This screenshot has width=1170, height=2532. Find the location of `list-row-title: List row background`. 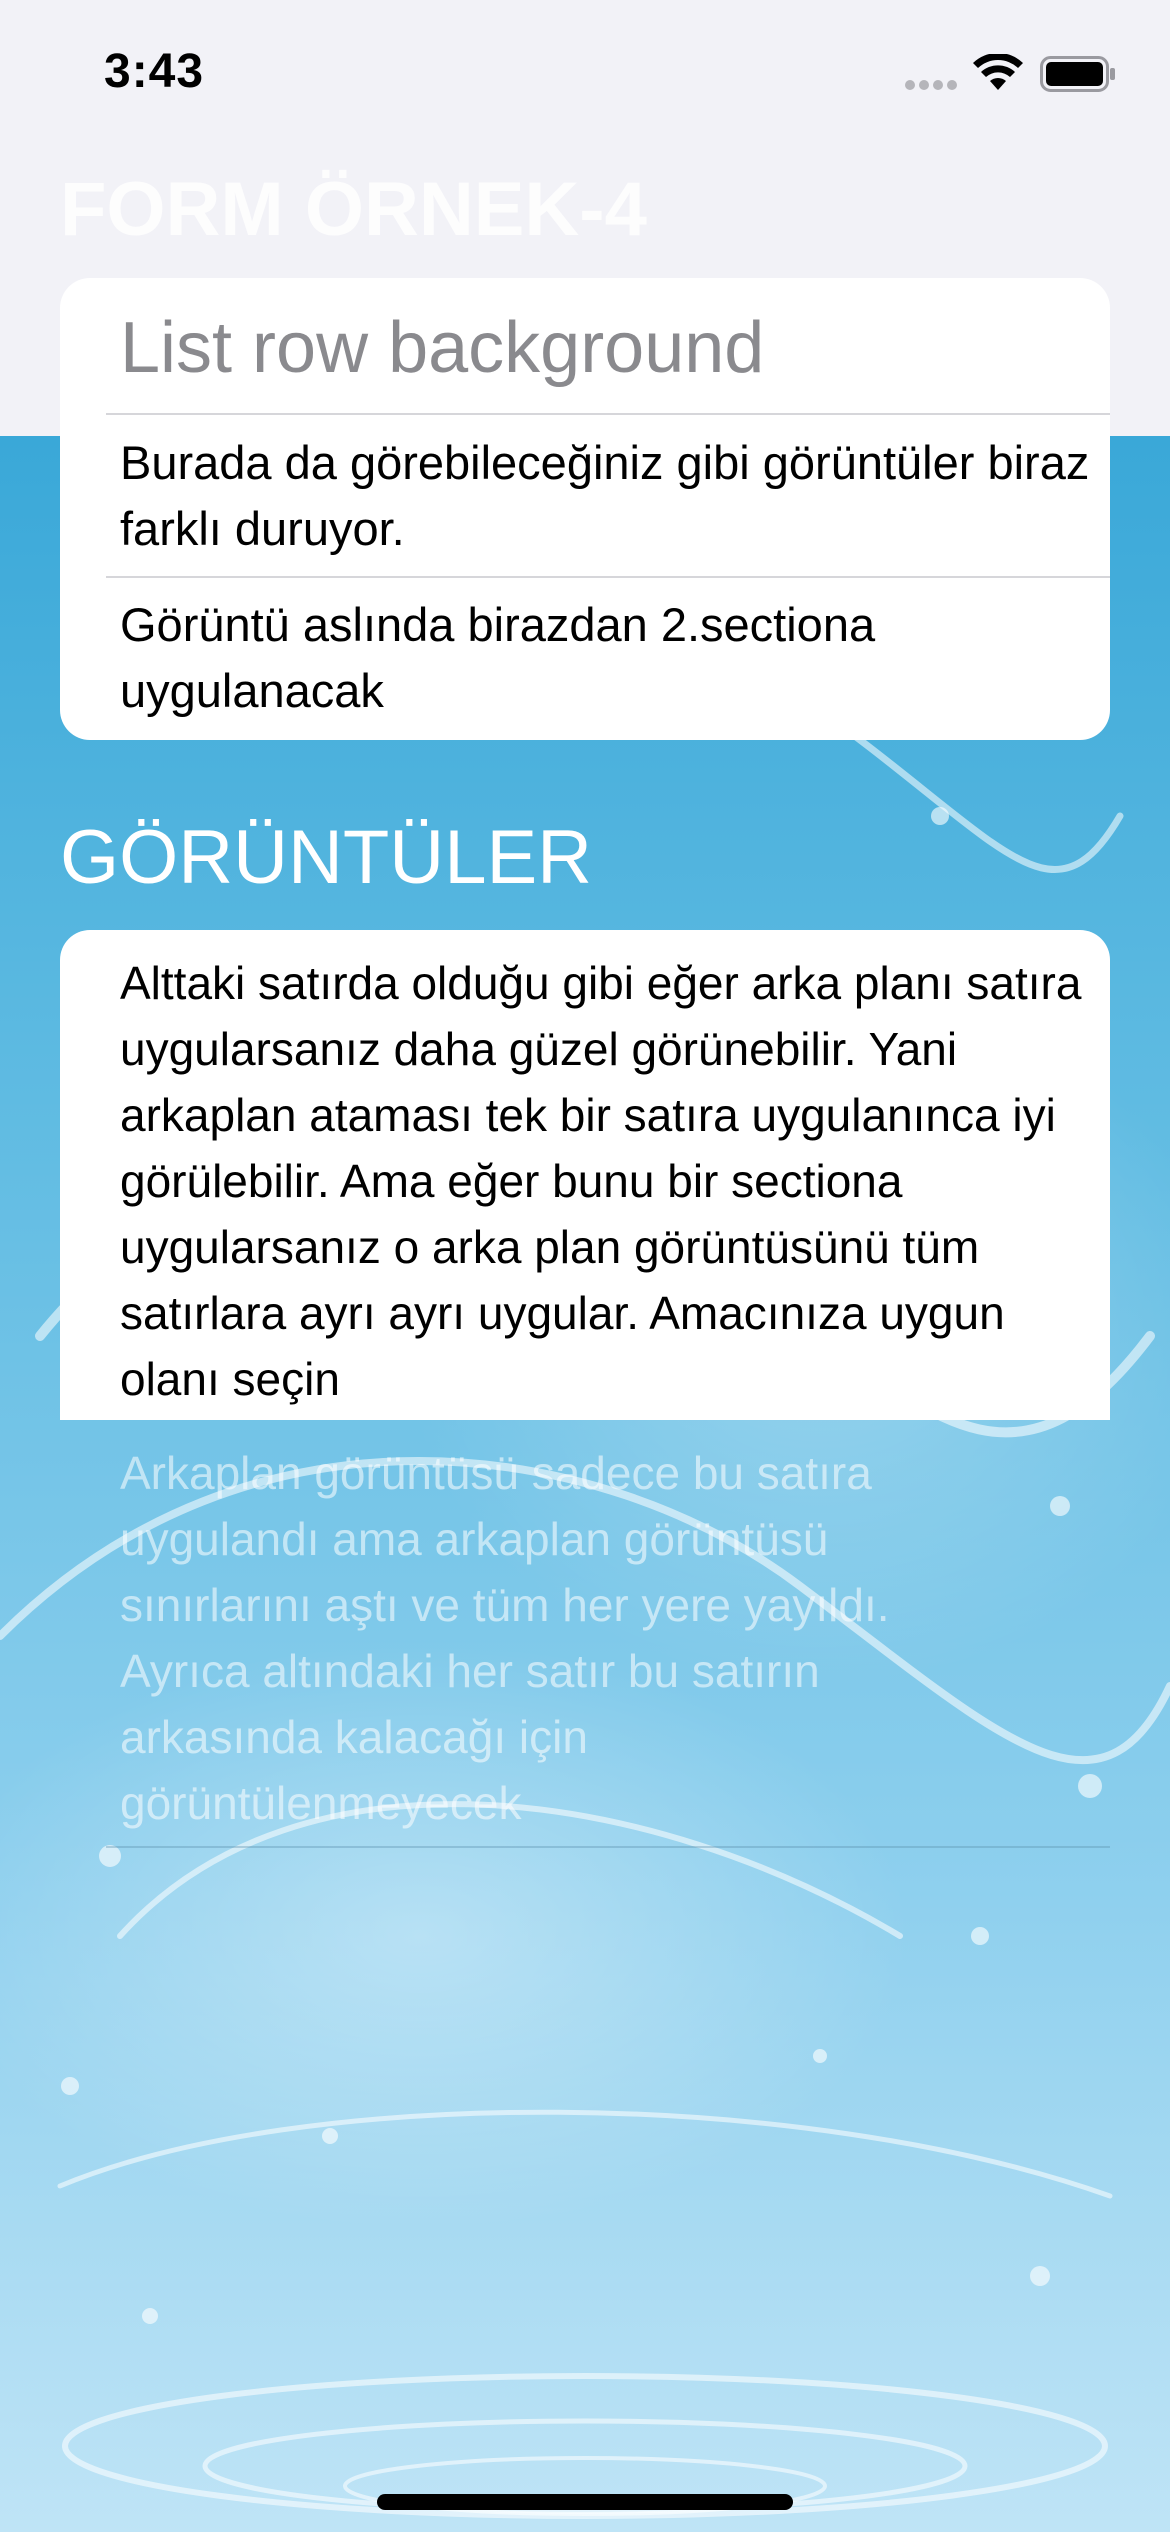

list-row-title: List row background is located at coordinates (442, 348).